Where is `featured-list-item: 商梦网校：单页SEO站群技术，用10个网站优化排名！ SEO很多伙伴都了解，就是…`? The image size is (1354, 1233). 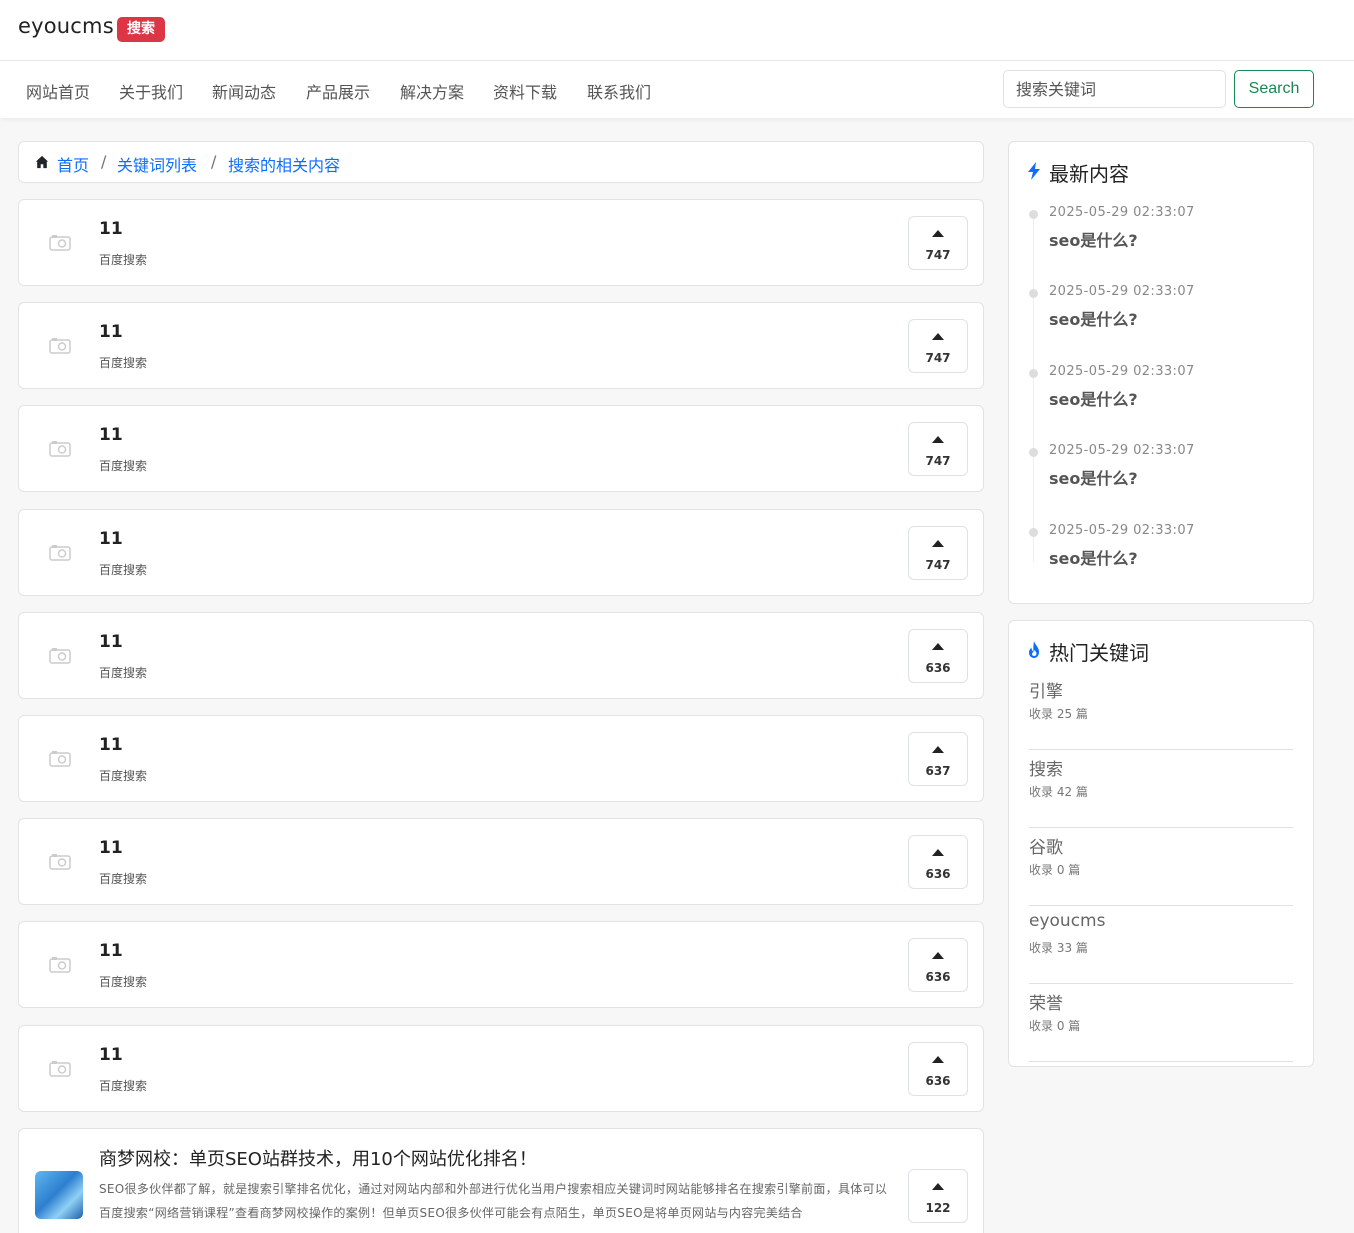
featured-list-item: 商梦网校：单页SEO站群技术，用10个网站优化排名！ SEO很多伙伴都了解，就是… is located at coordinates (501, 1180).